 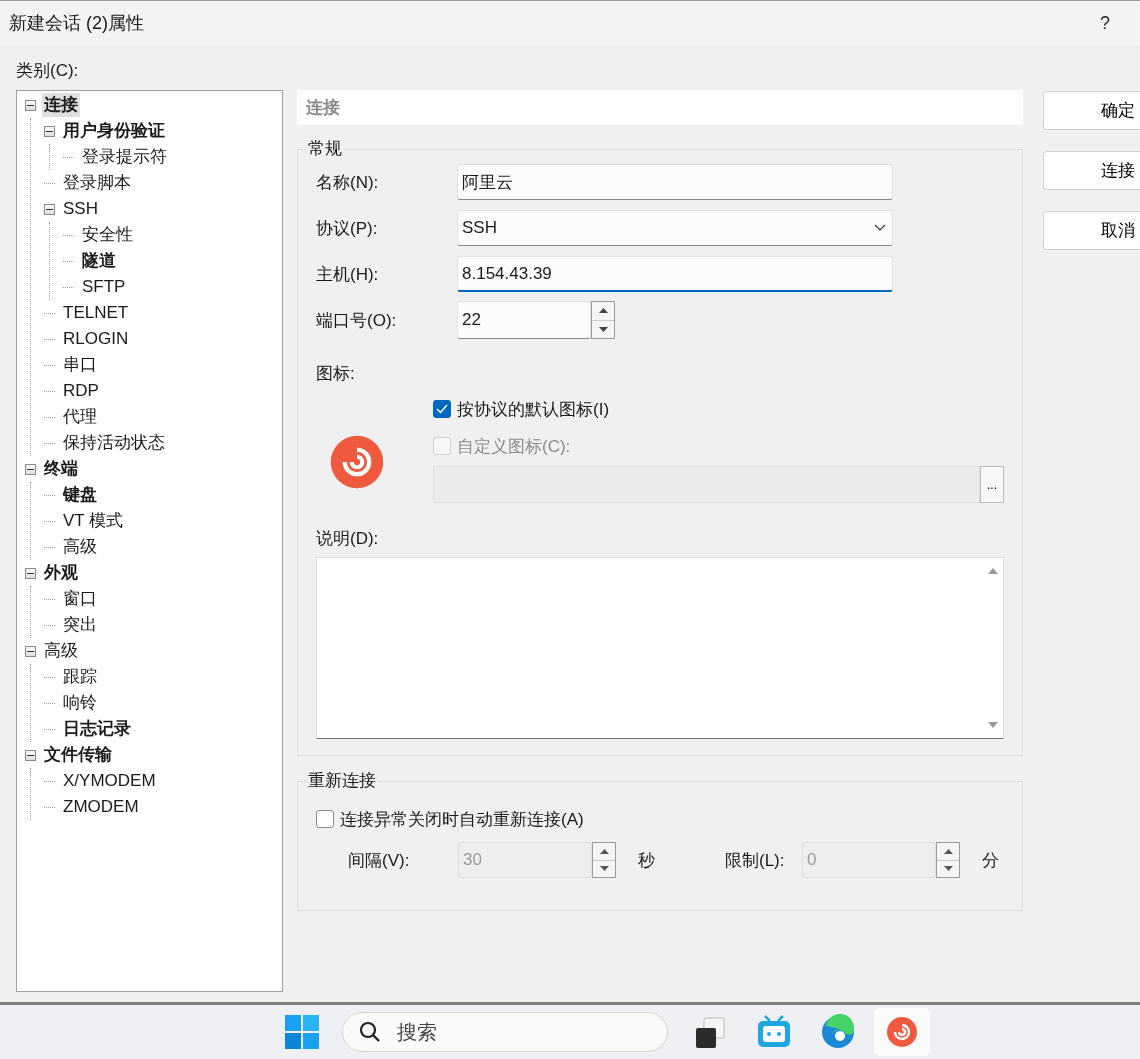 I want to click on tree-item: SSH, so click(x=80, y=209).